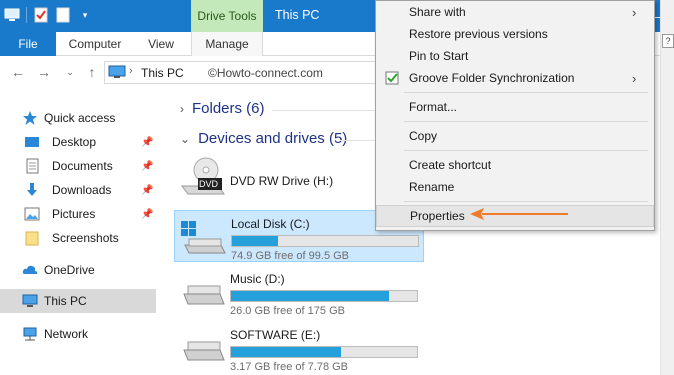 Image resolution: width=674 pixels, height=375 pixels. What do you see at coordinates (74, 214) in the screenshot?
I see `sidebar-item-label: Pictures` at bounding box center [74, 214].